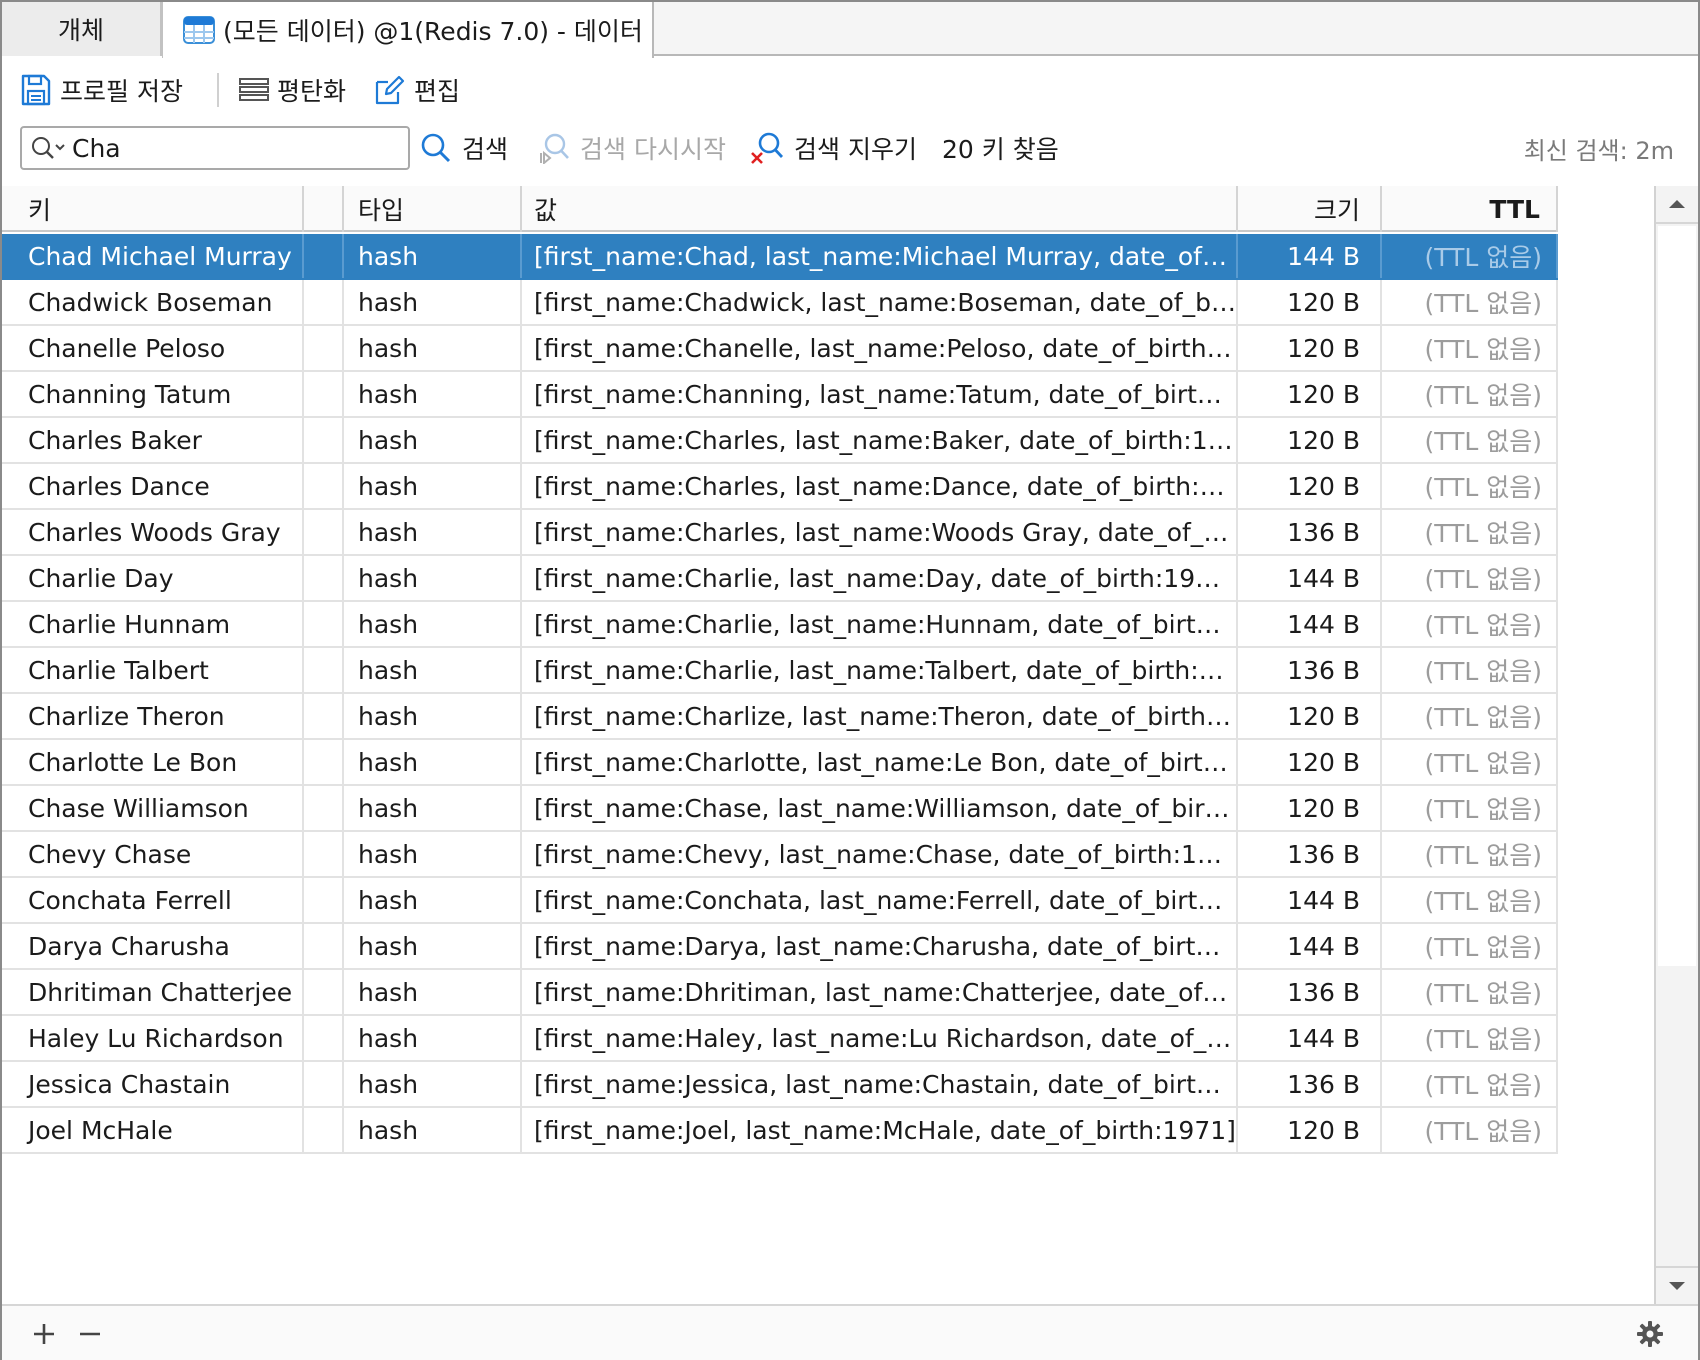  Describe the element at coordinates (44, 1334) in the screenshot. I see `add-button` at that location.